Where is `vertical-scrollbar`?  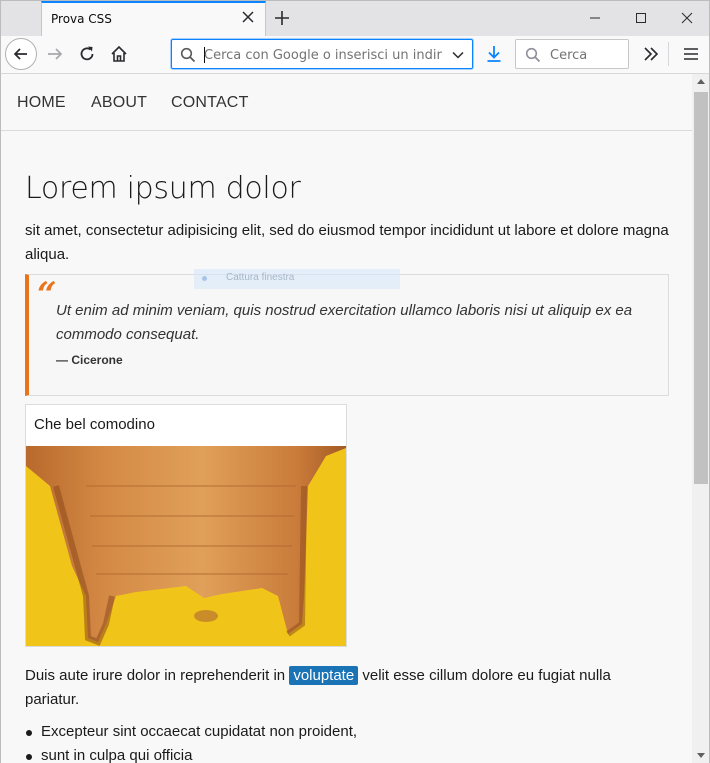
vertical-scrollbar is located at coordinates (701, 418).